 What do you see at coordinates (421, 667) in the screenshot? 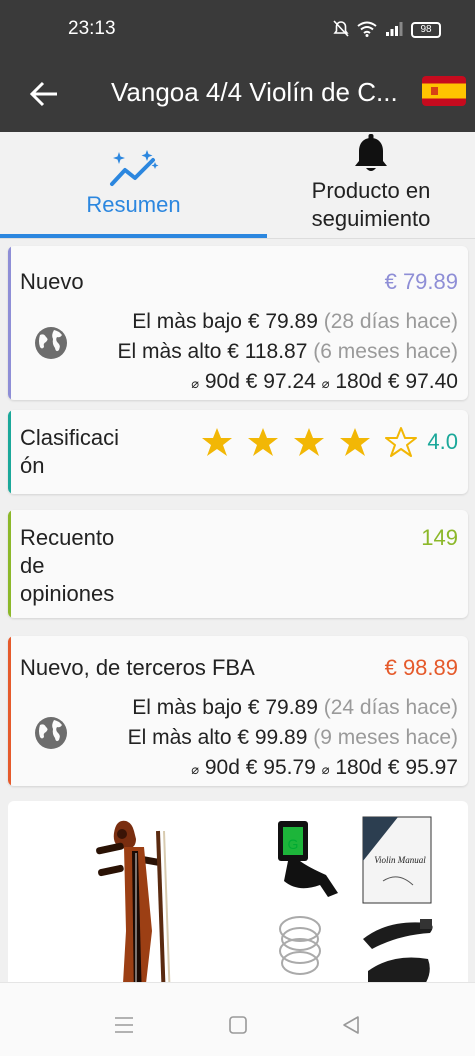
I see `price-value: € 98.89` at bounding box center [421, 667].